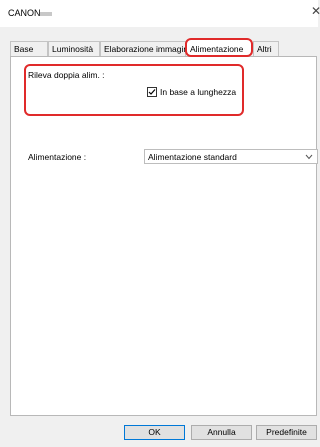 This screenshot has width=320, height=447. What do you see at coordinates (315, 11) in the screenshot?
I see `close-icon: ✕` at bounding box center [315, 11].